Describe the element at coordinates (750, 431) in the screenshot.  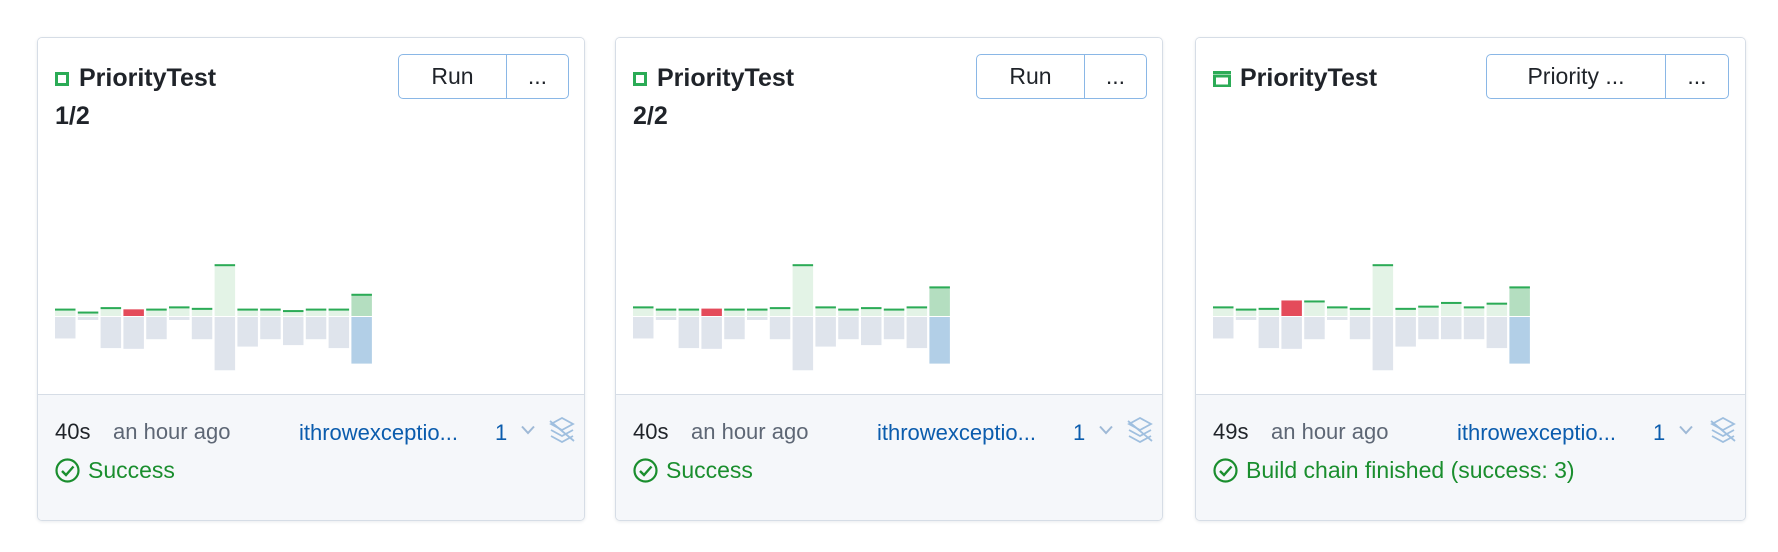
I see `build-time: an hour ago` at that location.